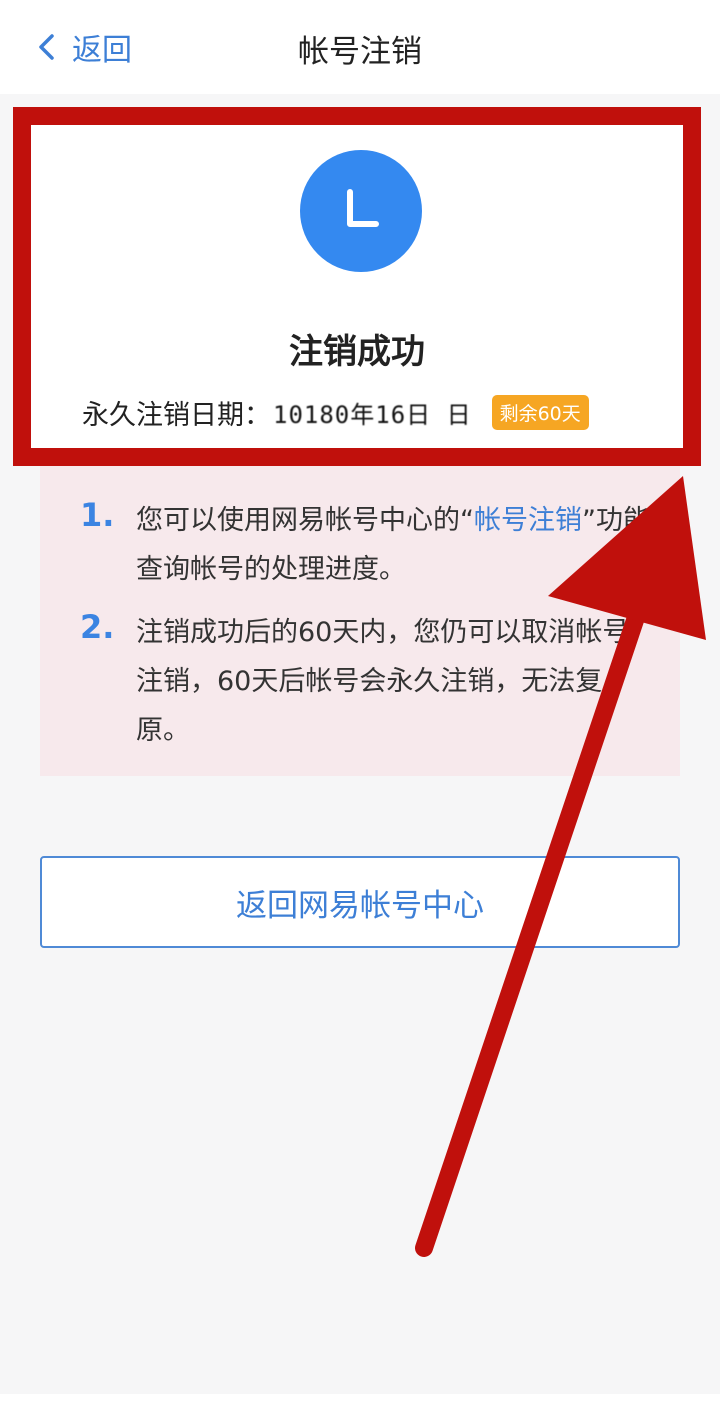 Image resolution: width=720 pixels, height=1416 pixels. I want to click on avatar, so click(361, 211).